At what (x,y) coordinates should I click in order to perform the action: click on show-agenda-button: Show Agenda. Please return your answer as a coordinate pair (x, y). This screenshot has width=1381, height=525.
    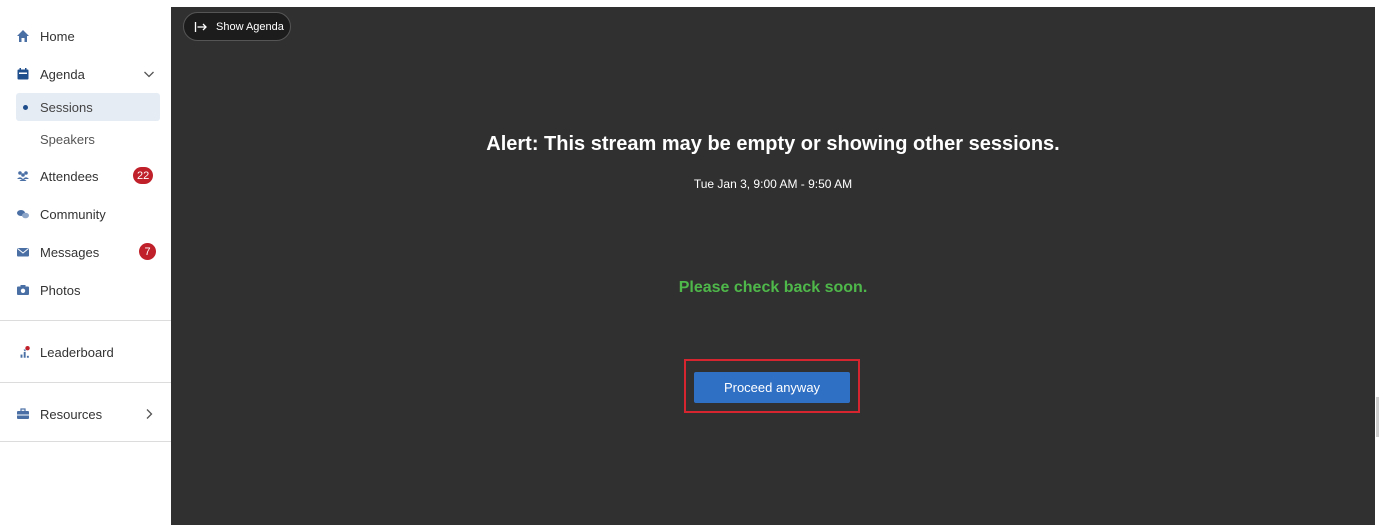
    Looking at the image, I should click on (237, 26).